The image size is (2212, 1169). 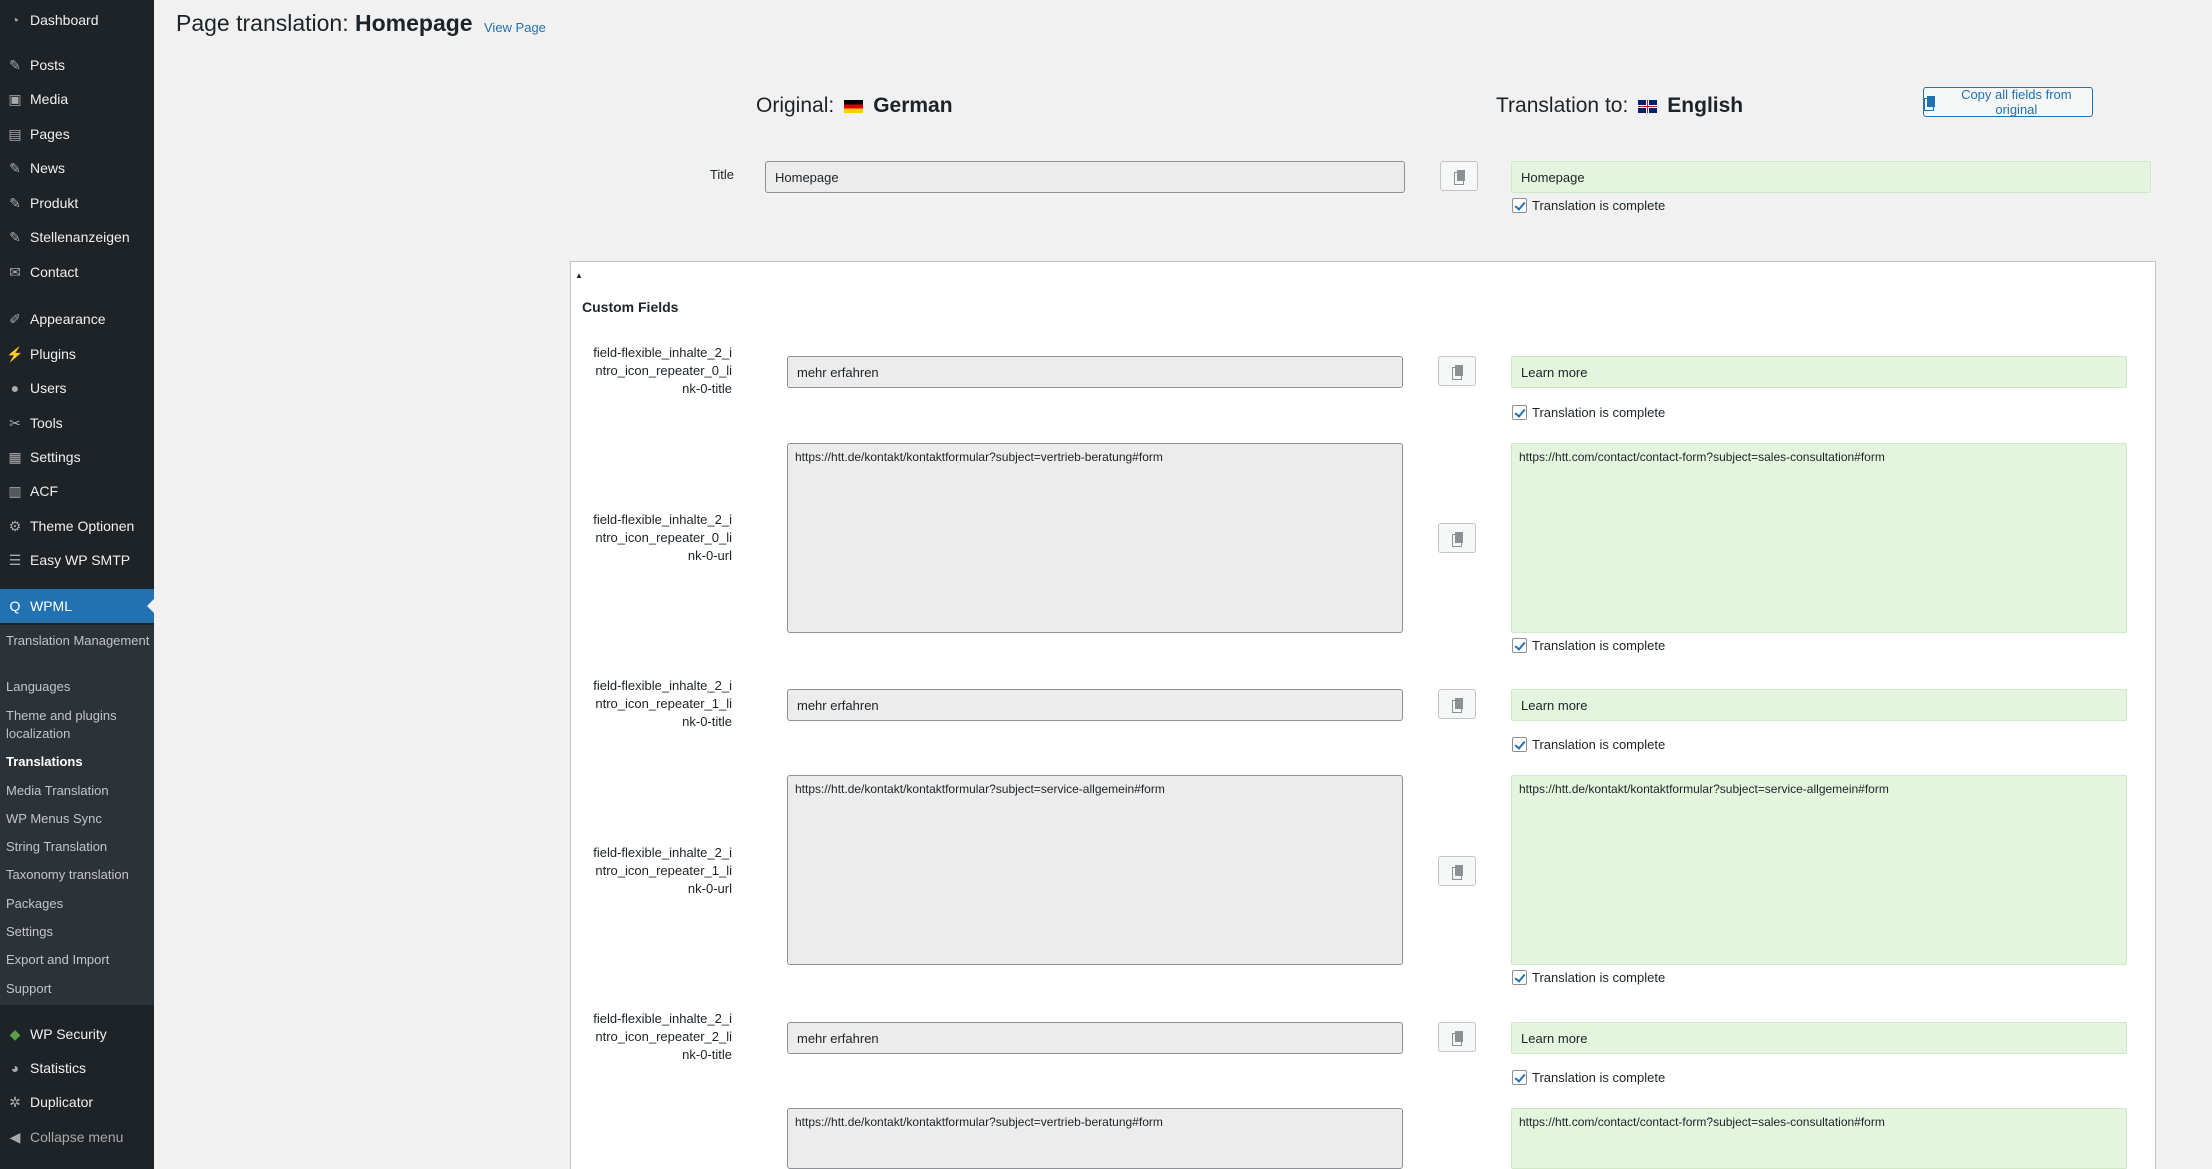 I want to click on page-title-name: Homepage, so click(x=414, y=23).